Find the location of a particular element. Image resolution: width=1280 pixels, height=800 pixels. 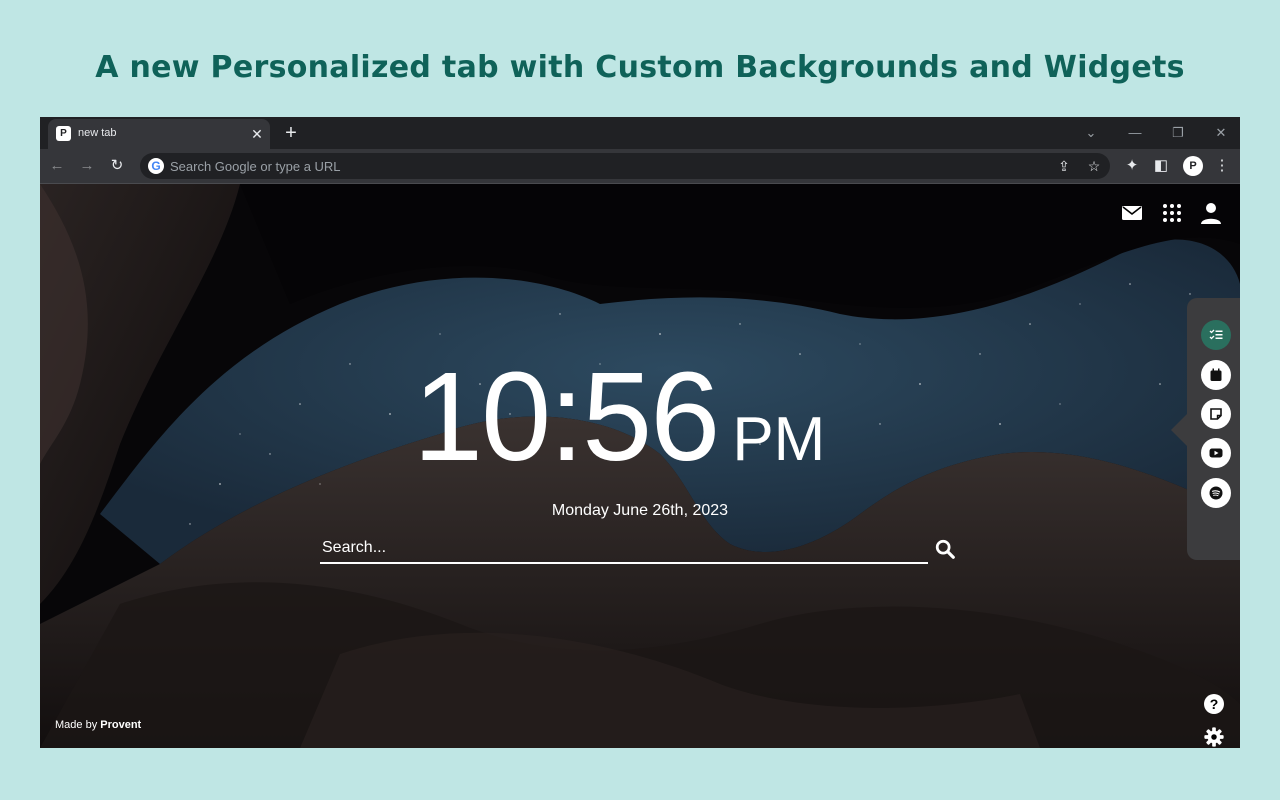

tab-close-icon: ✕ is located at coordinates (257, 134).